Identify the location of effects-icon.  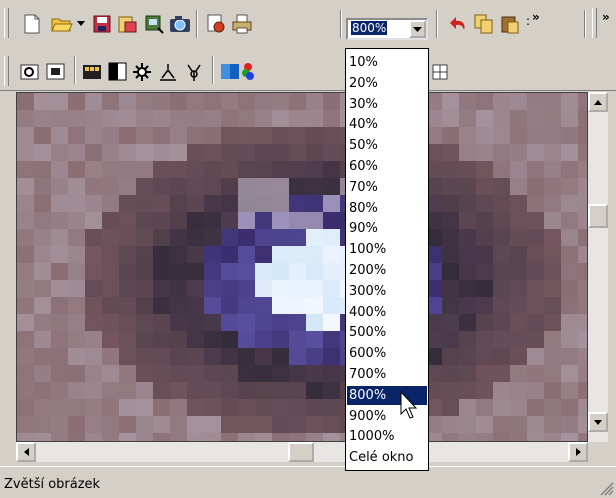
(194, 72).